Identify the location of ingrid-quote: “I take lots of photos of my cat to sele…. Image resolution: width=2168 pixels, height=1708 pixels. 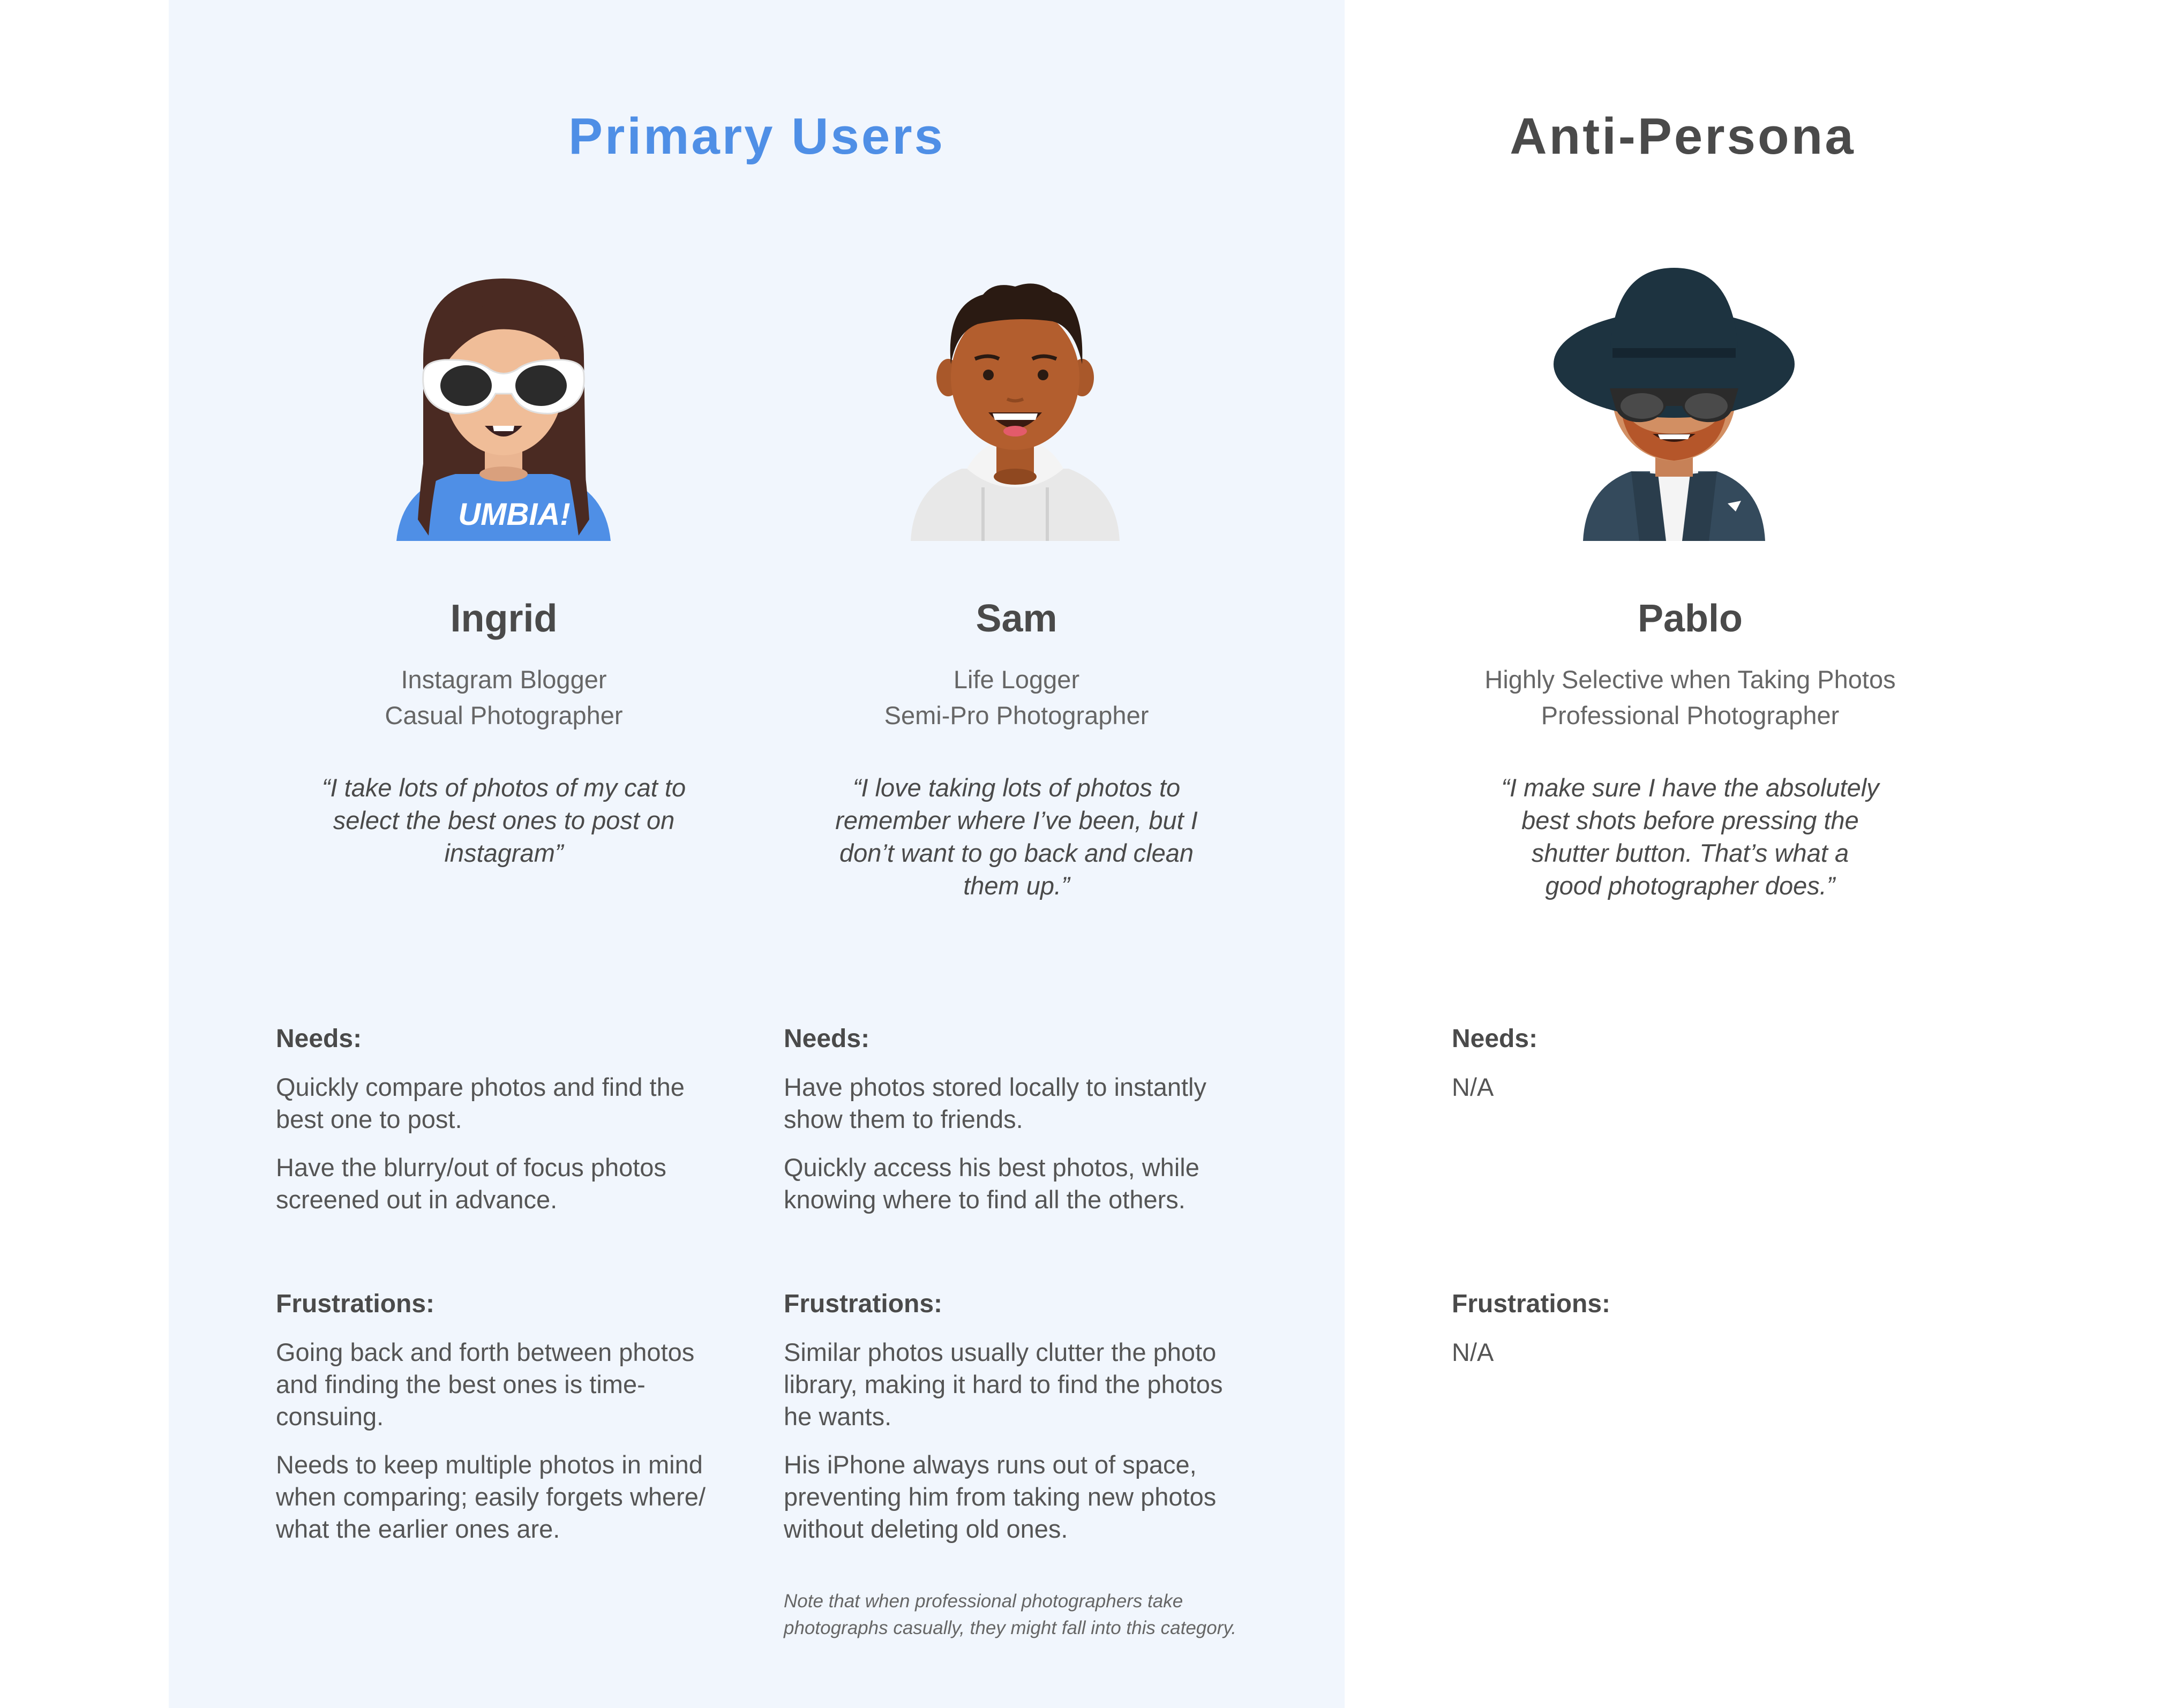
(503, 820).